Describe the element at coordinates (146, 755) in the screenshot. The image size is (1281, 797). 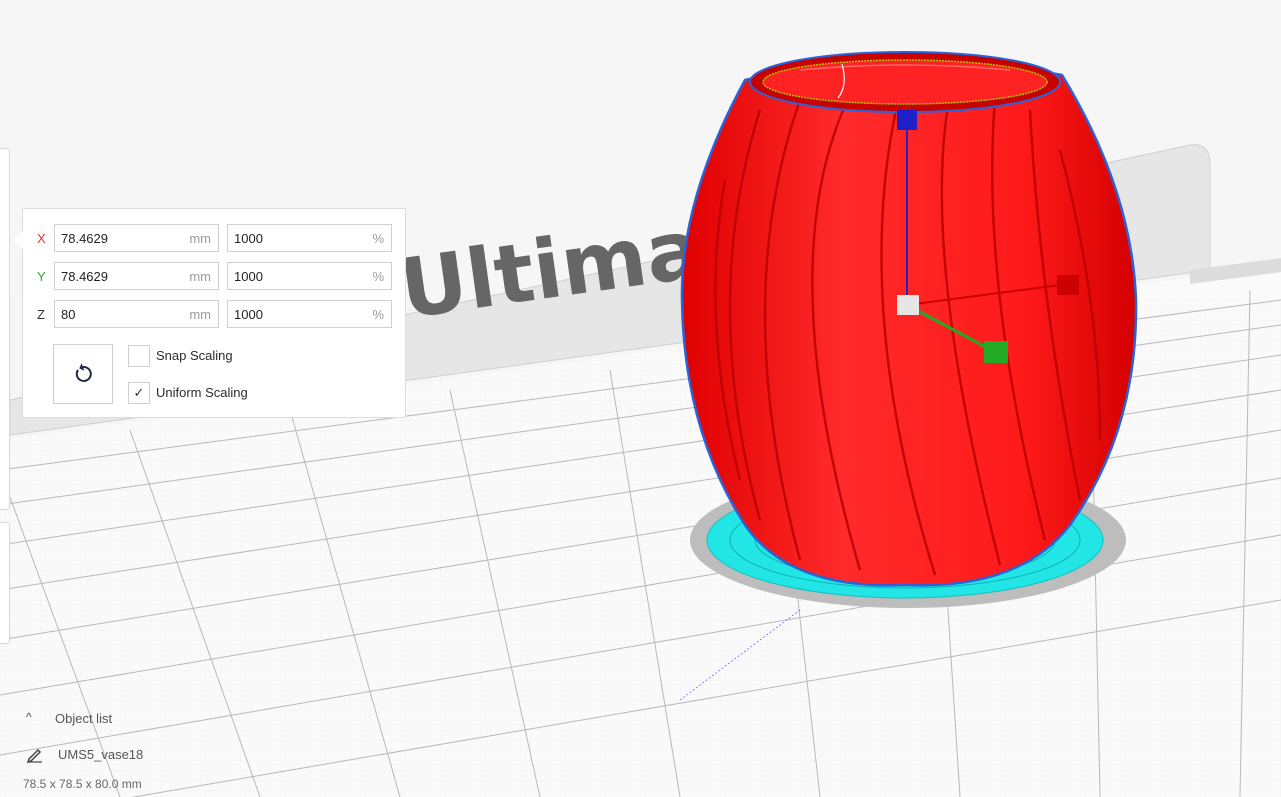
I see `object-list-item: UMS5_vase18` at that location.